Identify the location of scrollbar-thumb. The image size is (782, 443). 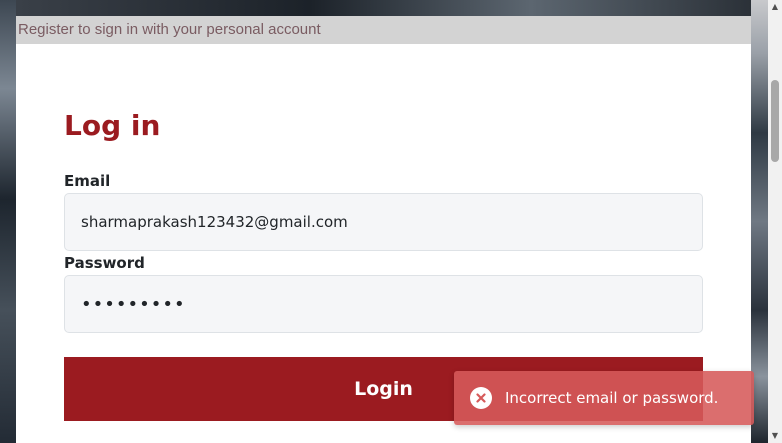
(775, 121).